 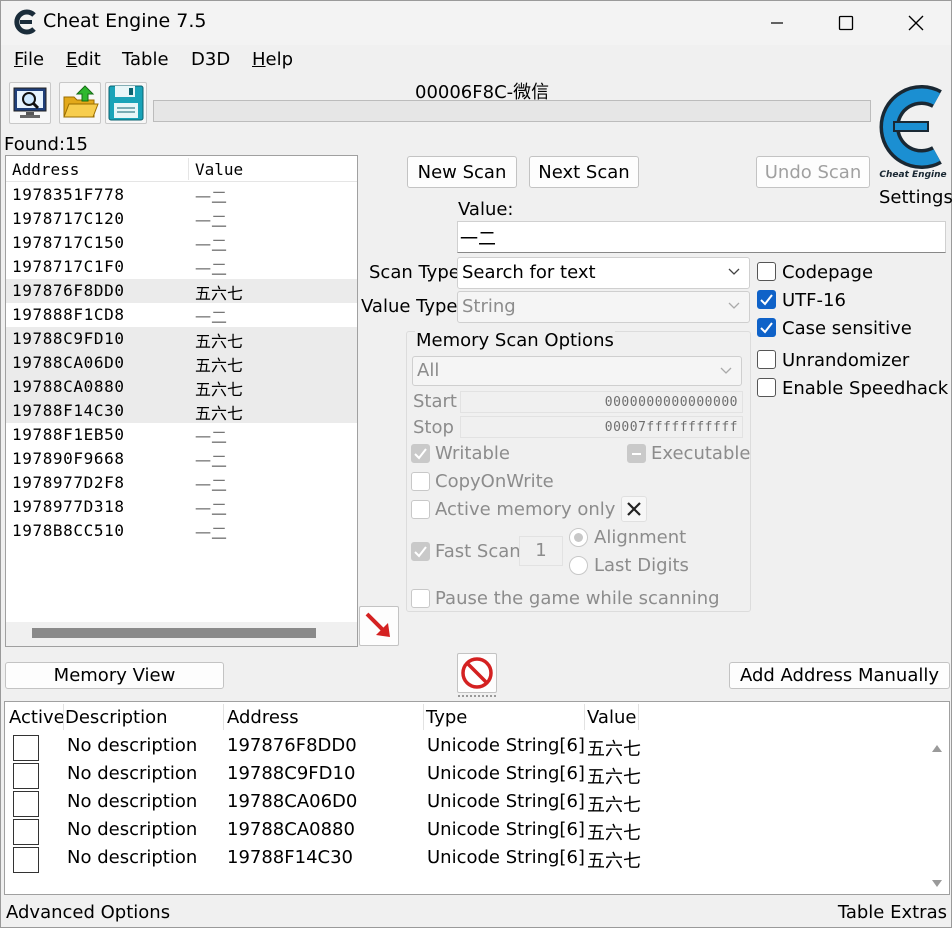 What do you see at coordinates (603, 307) in the screenshot?
I see `value-type-select: String` at bounding box center [603, 307].